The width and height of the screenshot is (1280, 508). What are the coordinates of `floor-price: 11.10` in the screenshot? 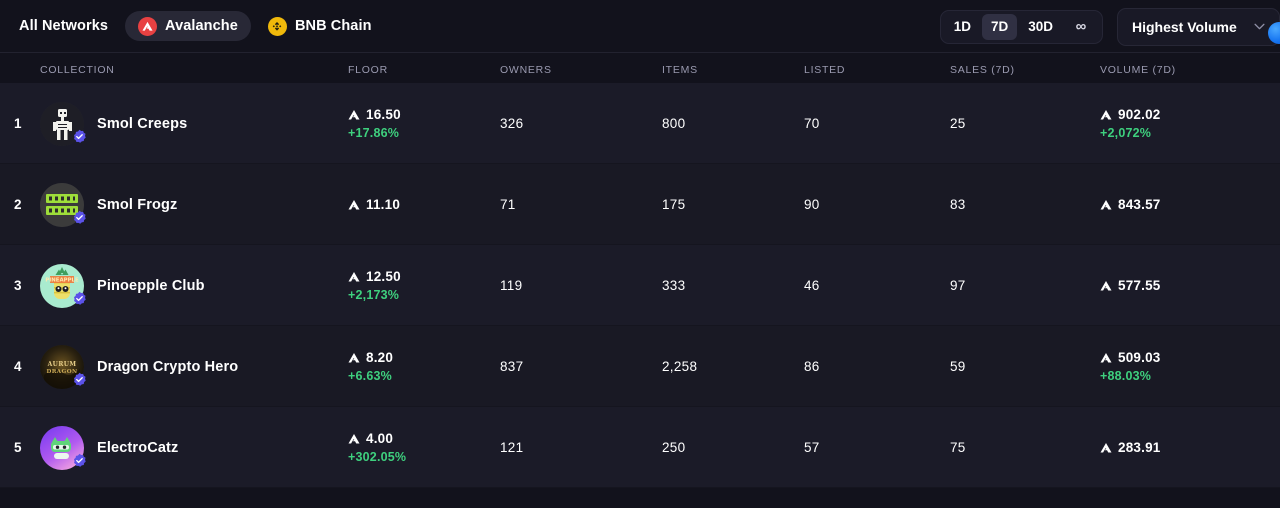 It's located at (424, 204).